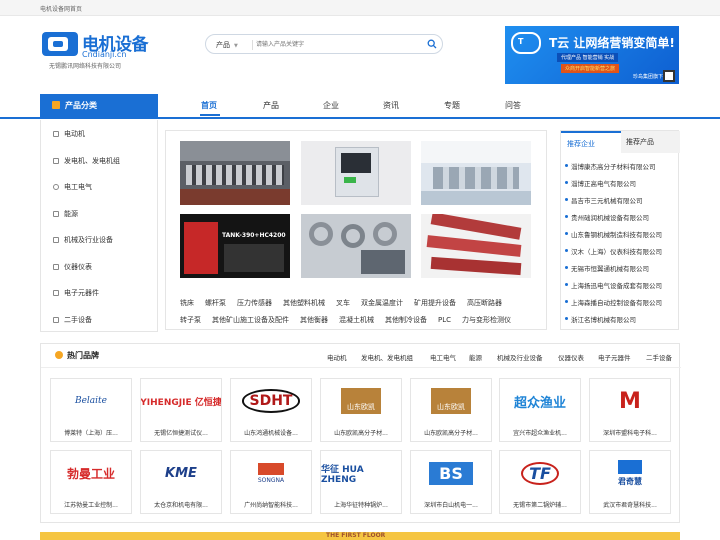  What do you see at coordinates (604, 200) in the screenshot?
I see `company-link: 昌吉市三元机械有限公司` at bounding box center [604, 200].